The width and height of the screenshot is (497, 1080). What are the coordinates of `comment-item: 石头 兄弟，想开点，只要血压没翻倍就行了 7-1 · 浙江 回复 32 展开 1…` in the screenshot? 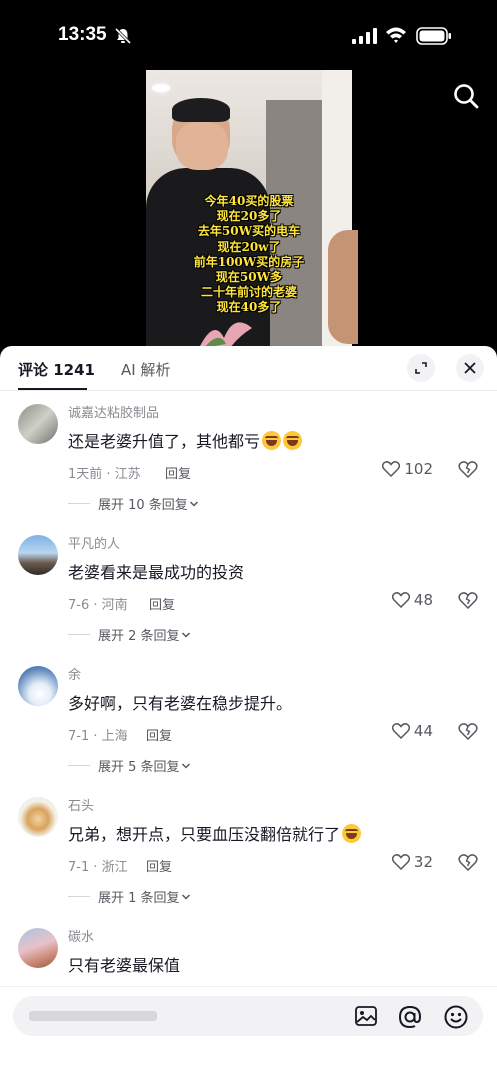 It's located at (248, 853).